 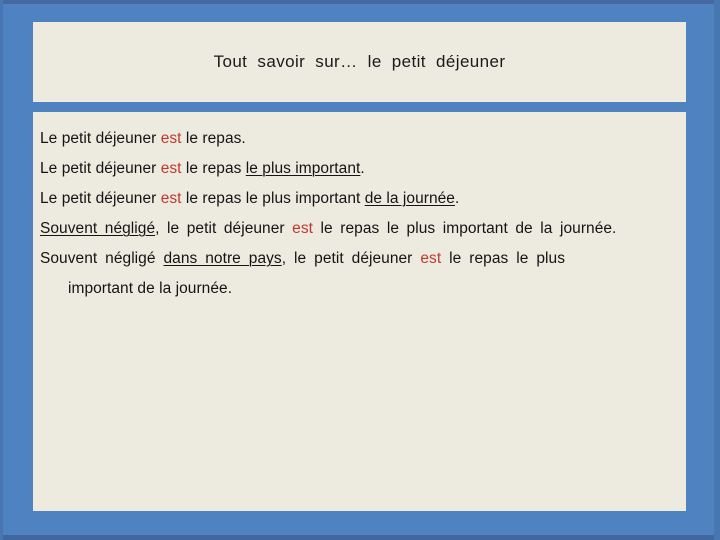 I want to click on underlined-phrase: Souvent négligé, so click(x=98, y=228).